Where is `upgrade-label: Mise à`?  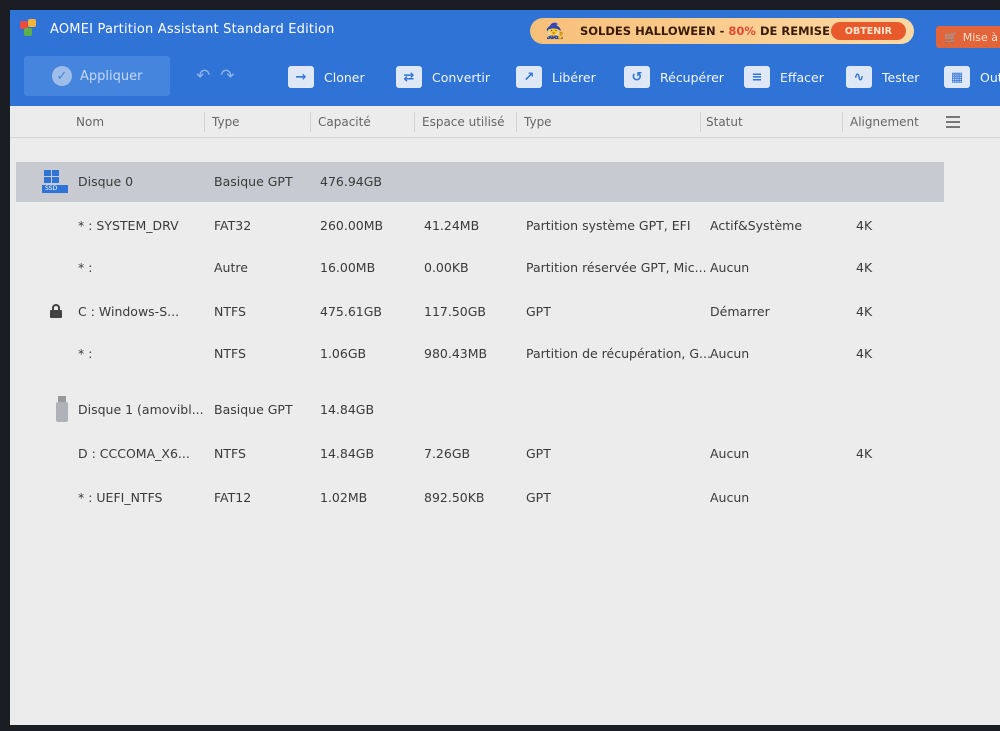 upgrade-label: Mise à is located at coordinates (980, 37).